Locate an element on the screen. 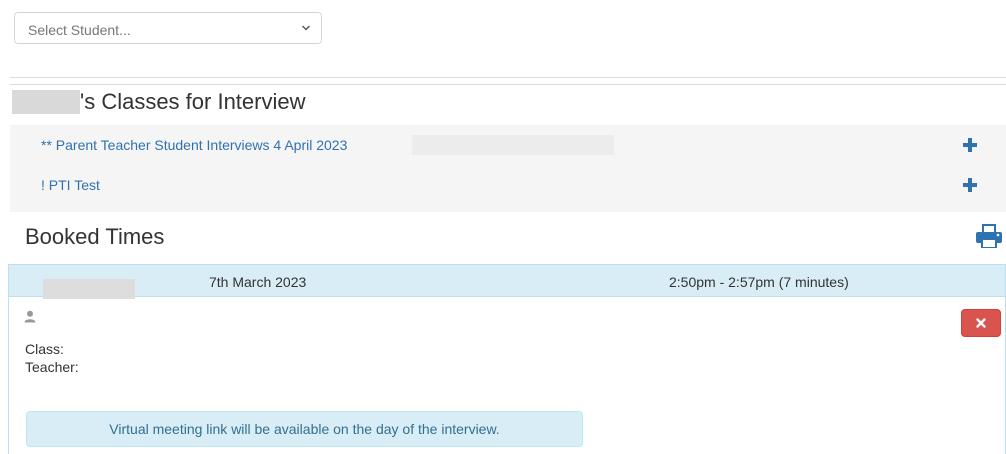 The width and height of the screenshot is (1006, 454). teacher-label: Teacher: is located at coordinates (52, 367).